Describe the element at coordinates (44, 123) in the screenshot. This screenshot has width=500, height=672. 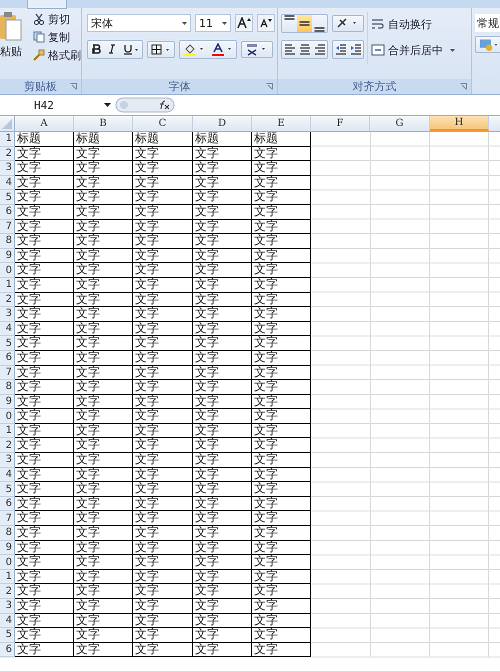
I see `column-header: A` at that location.